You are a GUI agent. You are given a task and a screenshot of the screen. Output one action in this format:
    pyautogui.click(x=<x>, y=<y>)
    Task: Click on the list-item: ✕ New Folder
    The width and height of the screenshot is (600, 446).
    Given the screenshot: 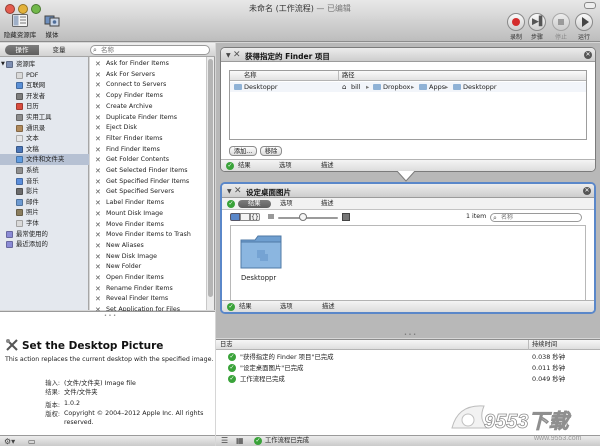 What is the action you would take?
    pyautogui.click(x=150, y=267)
    